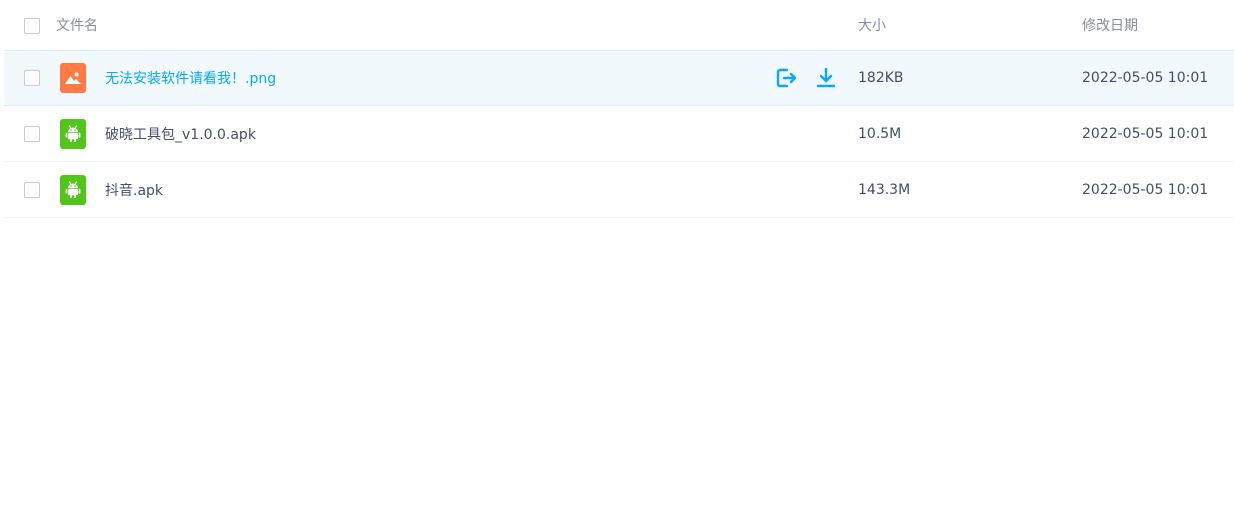 The height and width of the screenshot is (514, 1234). I want to click on file-size-cell: 10.5M, so click(879, 133).